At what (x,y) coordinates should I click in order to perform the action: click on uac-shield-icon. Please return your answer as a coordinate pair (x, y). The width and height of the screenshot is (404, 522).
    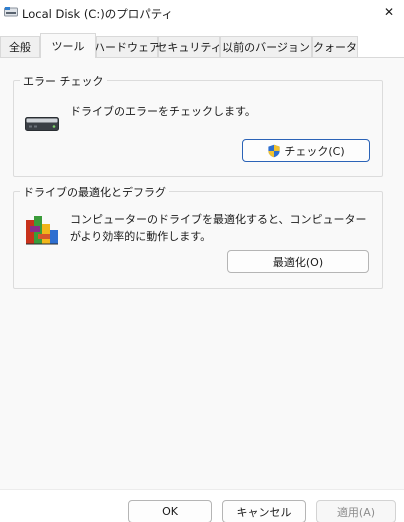
    Looking at the image, I should click on (274, 151).